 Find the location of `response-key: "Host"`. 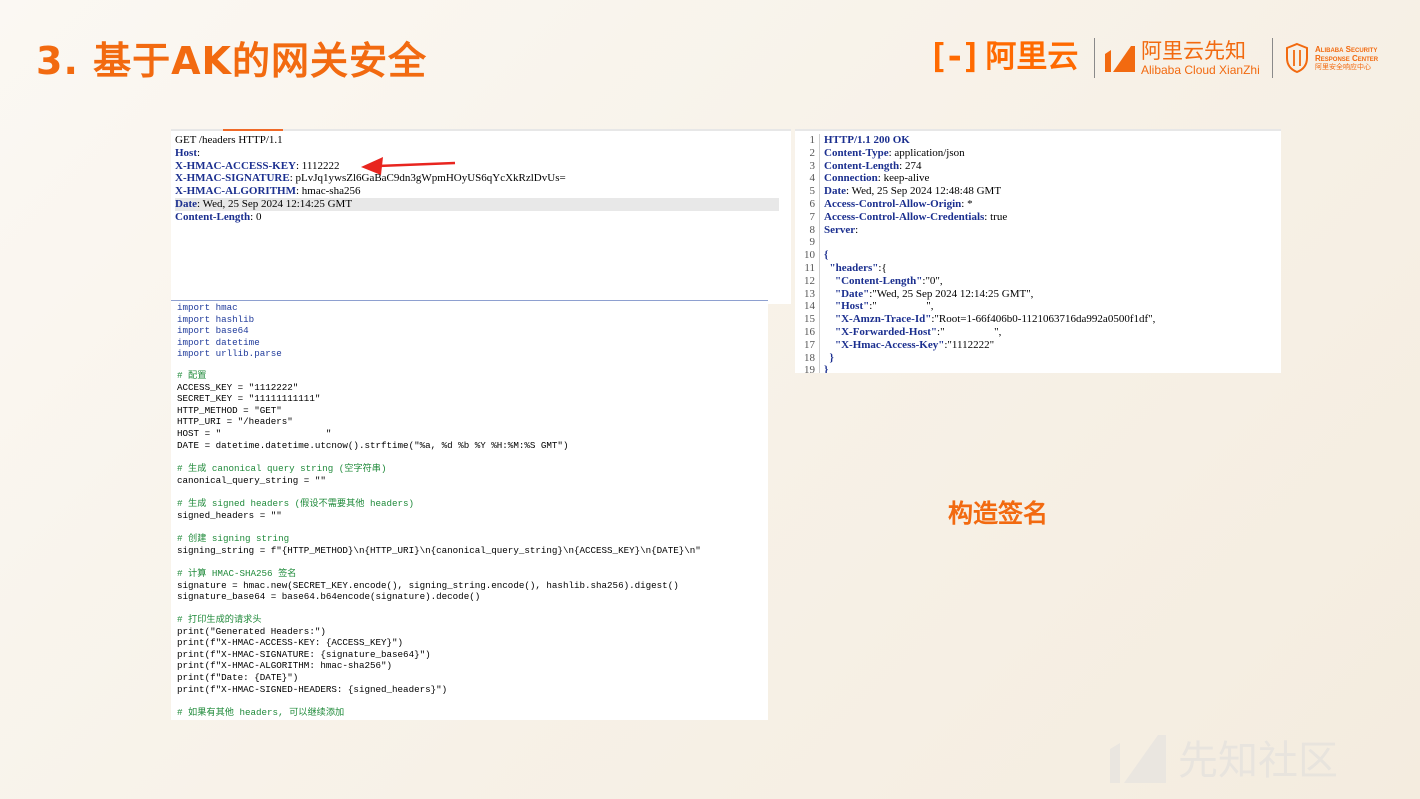

response-key: "Host" is located at coordinates (847, 306).